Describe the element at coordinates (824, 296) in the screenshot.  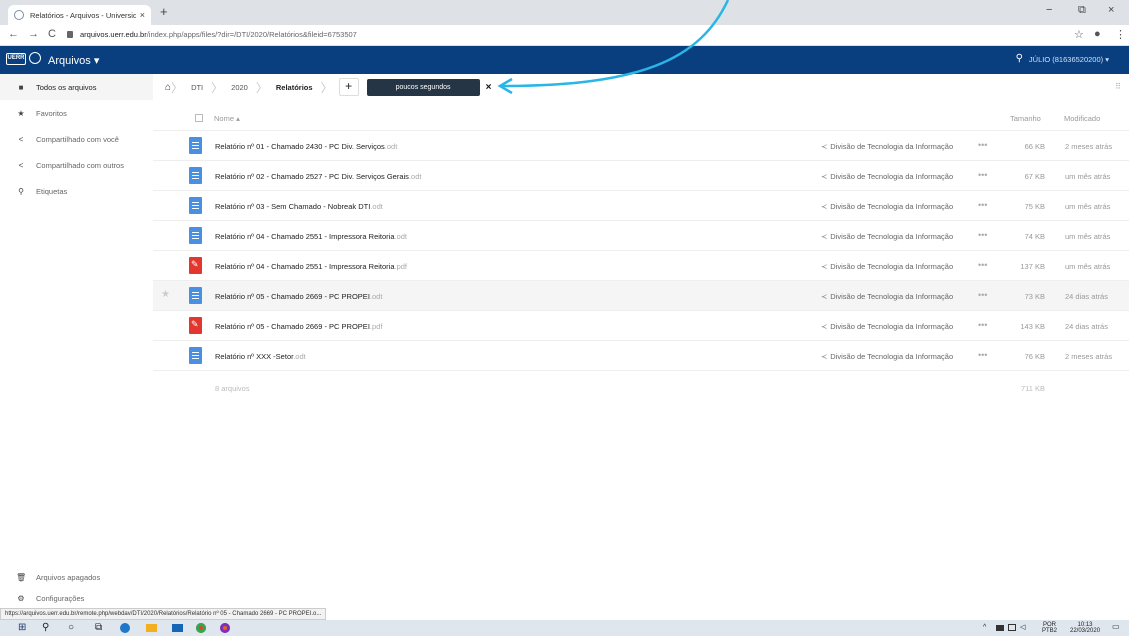
I see `share-icon: ≺` at that location.